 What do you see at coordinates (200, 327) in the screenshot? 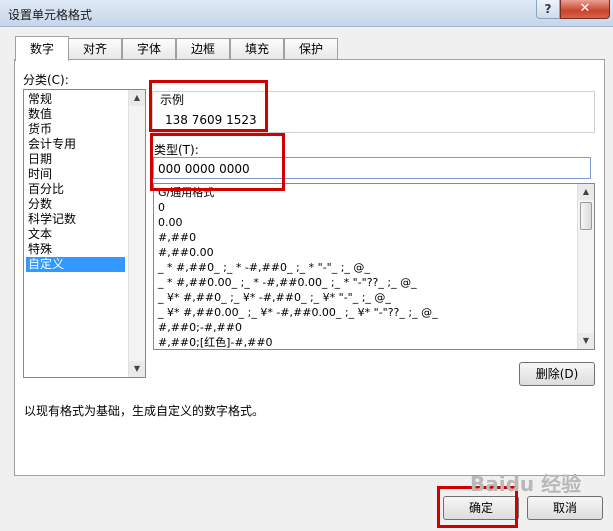
I see `list-item: #,##0;-#,##0` at bounding box center [200, 327].